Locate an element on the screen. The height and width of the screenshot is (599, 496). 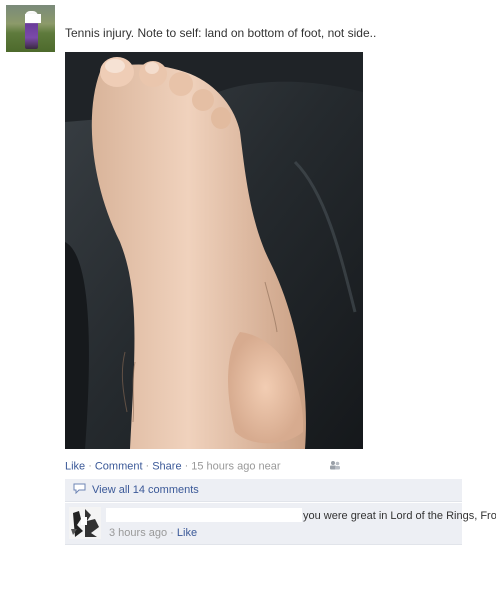
post-actions-bar: Like · Comment · Share · 15 hours ago near is located at coordinates (203, 466).